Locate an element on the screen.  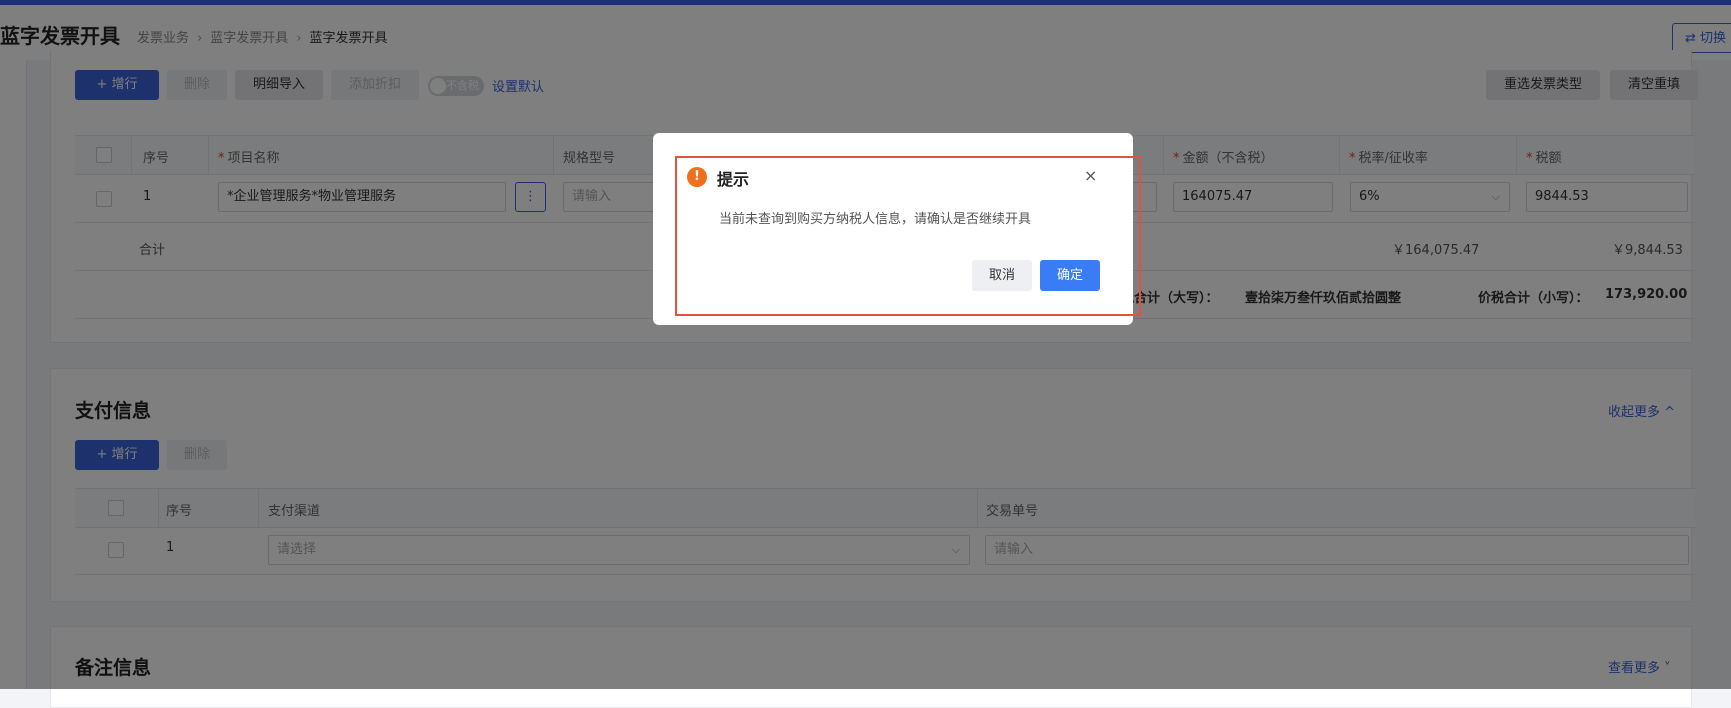
highlight-annotation-box is located at coordinates (908, 236).